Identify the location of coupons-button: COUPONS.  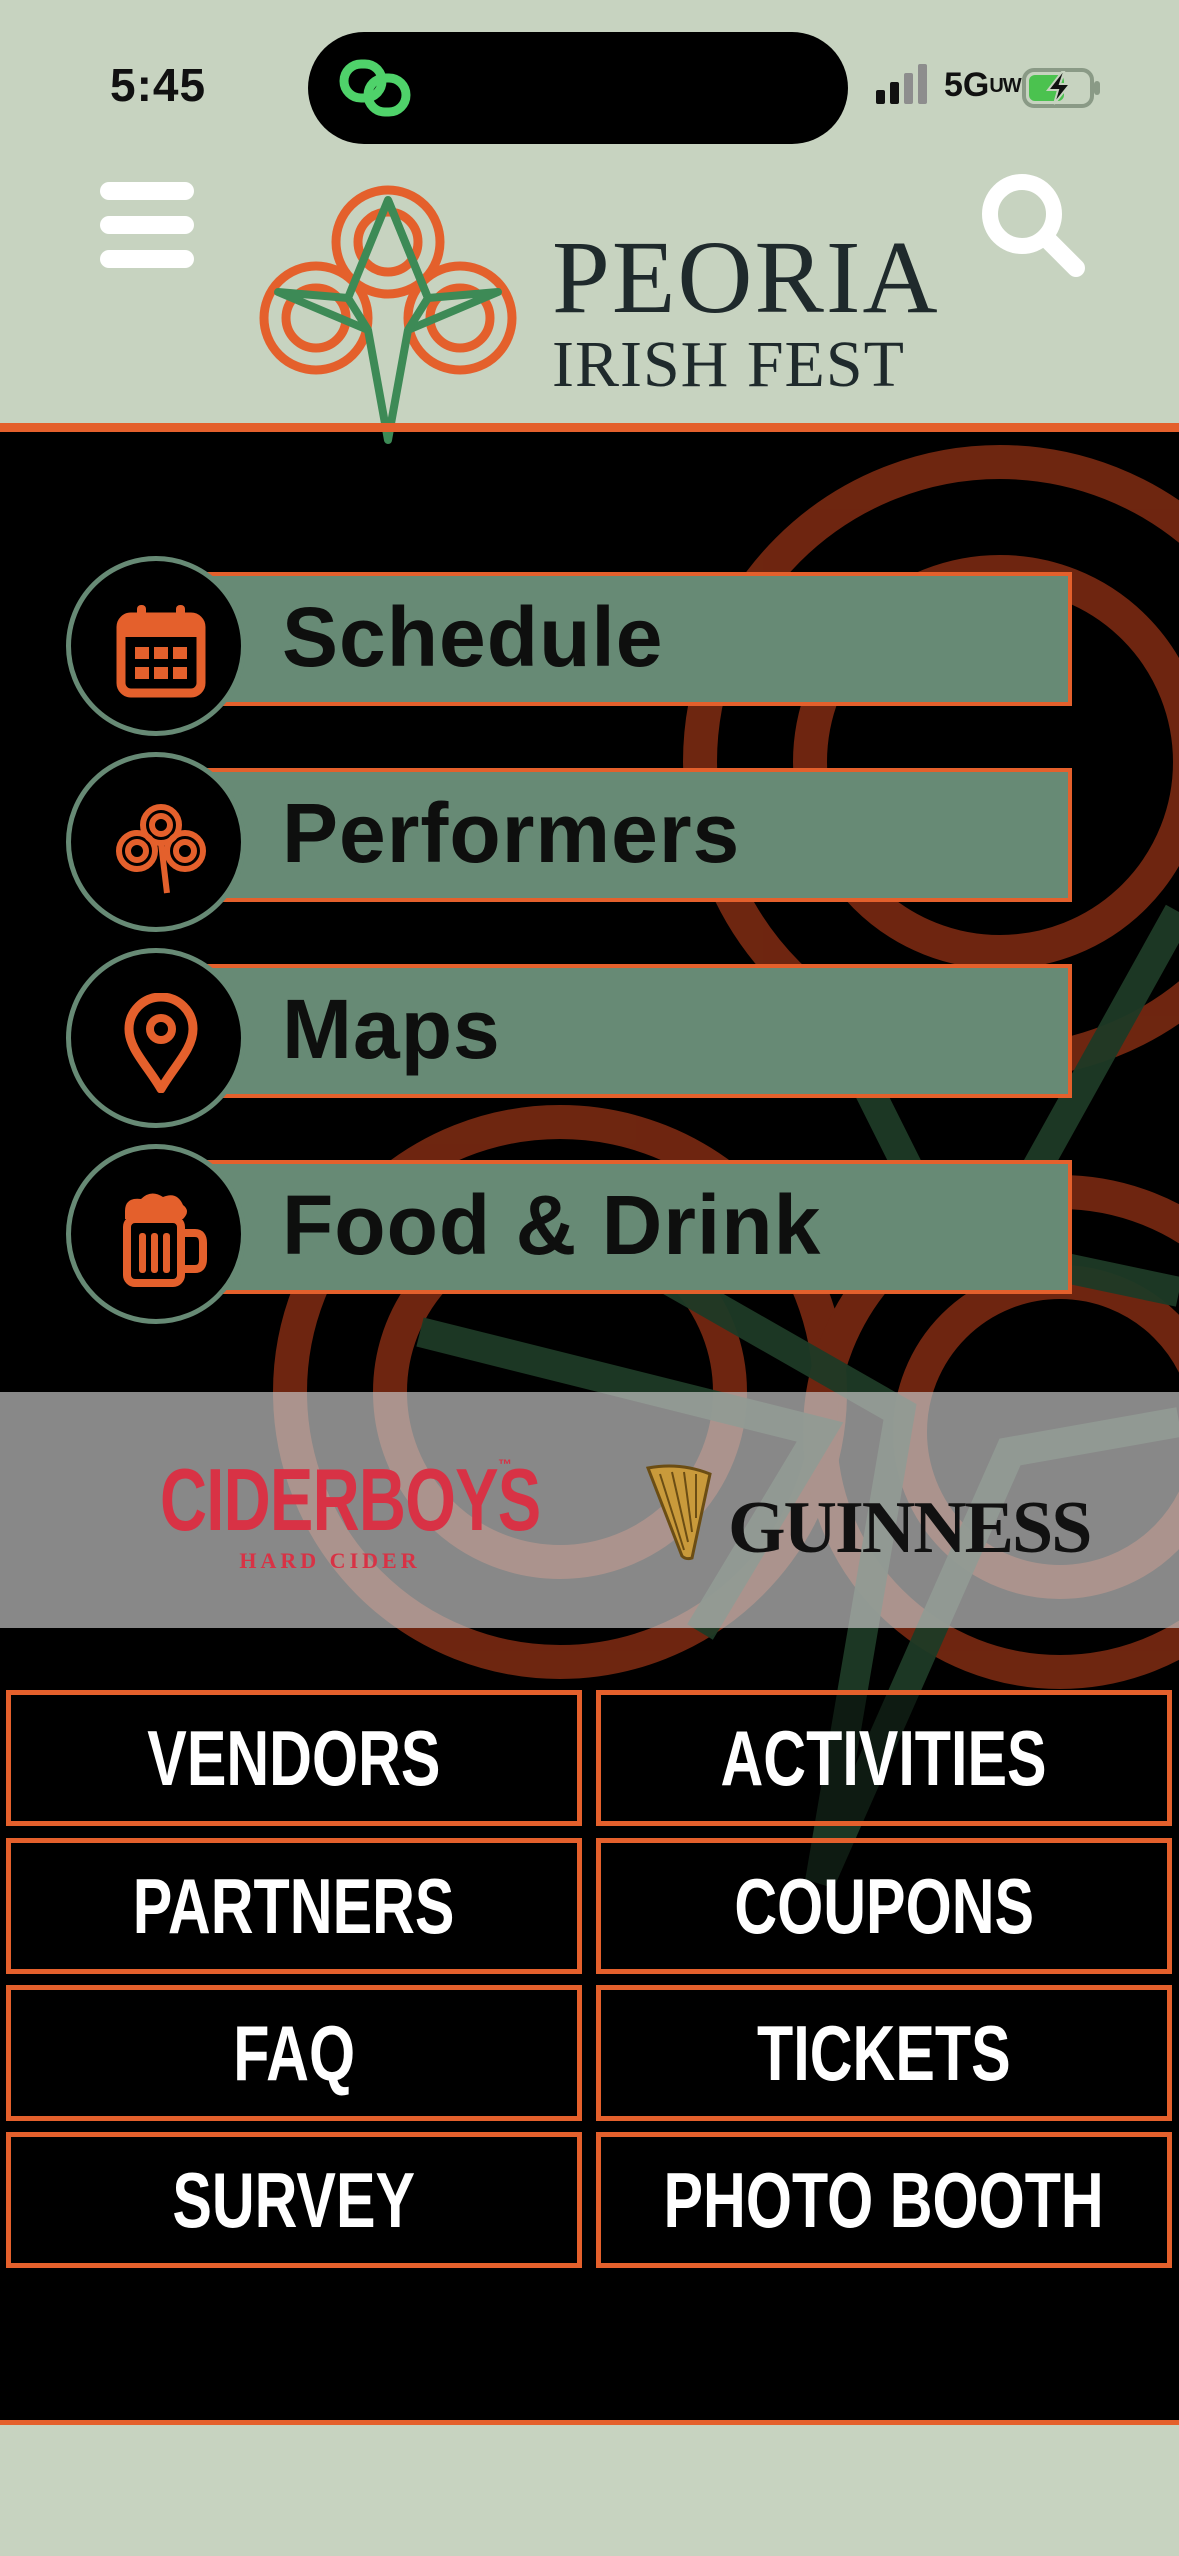
(884, 1906).